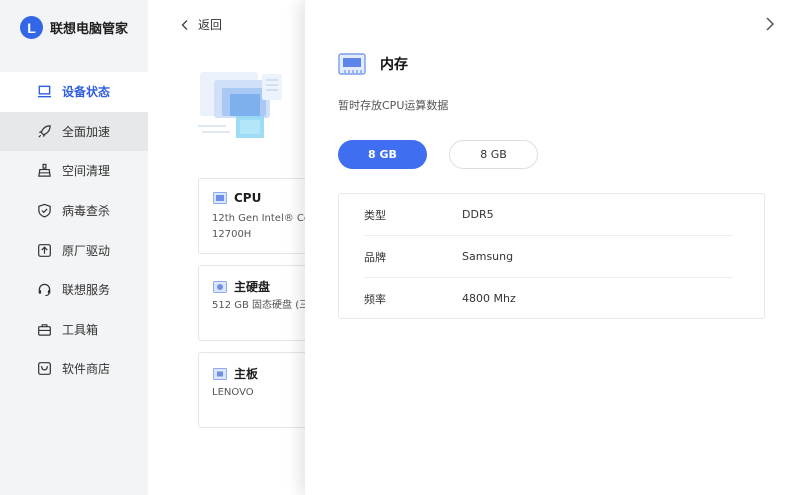 This screenshot has height=495, width=798. What do you see at coordinates (220, 373) in the screenshot?
I see `motherboard-icon` at bounding box center [220, 373].